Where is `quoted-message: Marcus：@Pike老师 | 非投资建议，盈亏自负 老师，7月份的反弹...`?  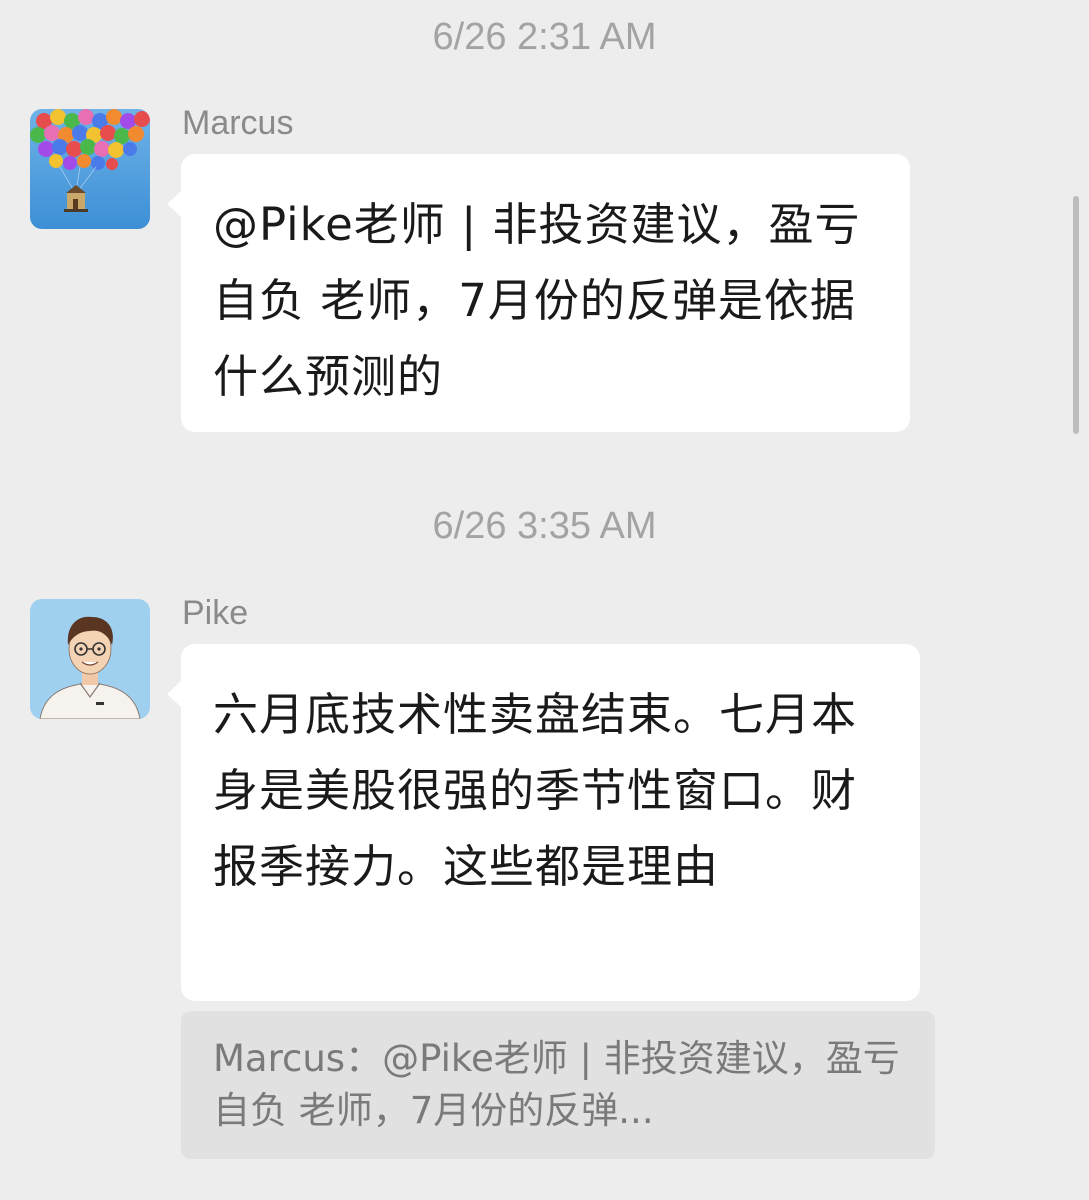 quoted-message: Marcus：@Pike老师 | 非投资建议，盈亏自负 老师，7月份的反弹... is located at coordinates (558, 1085).